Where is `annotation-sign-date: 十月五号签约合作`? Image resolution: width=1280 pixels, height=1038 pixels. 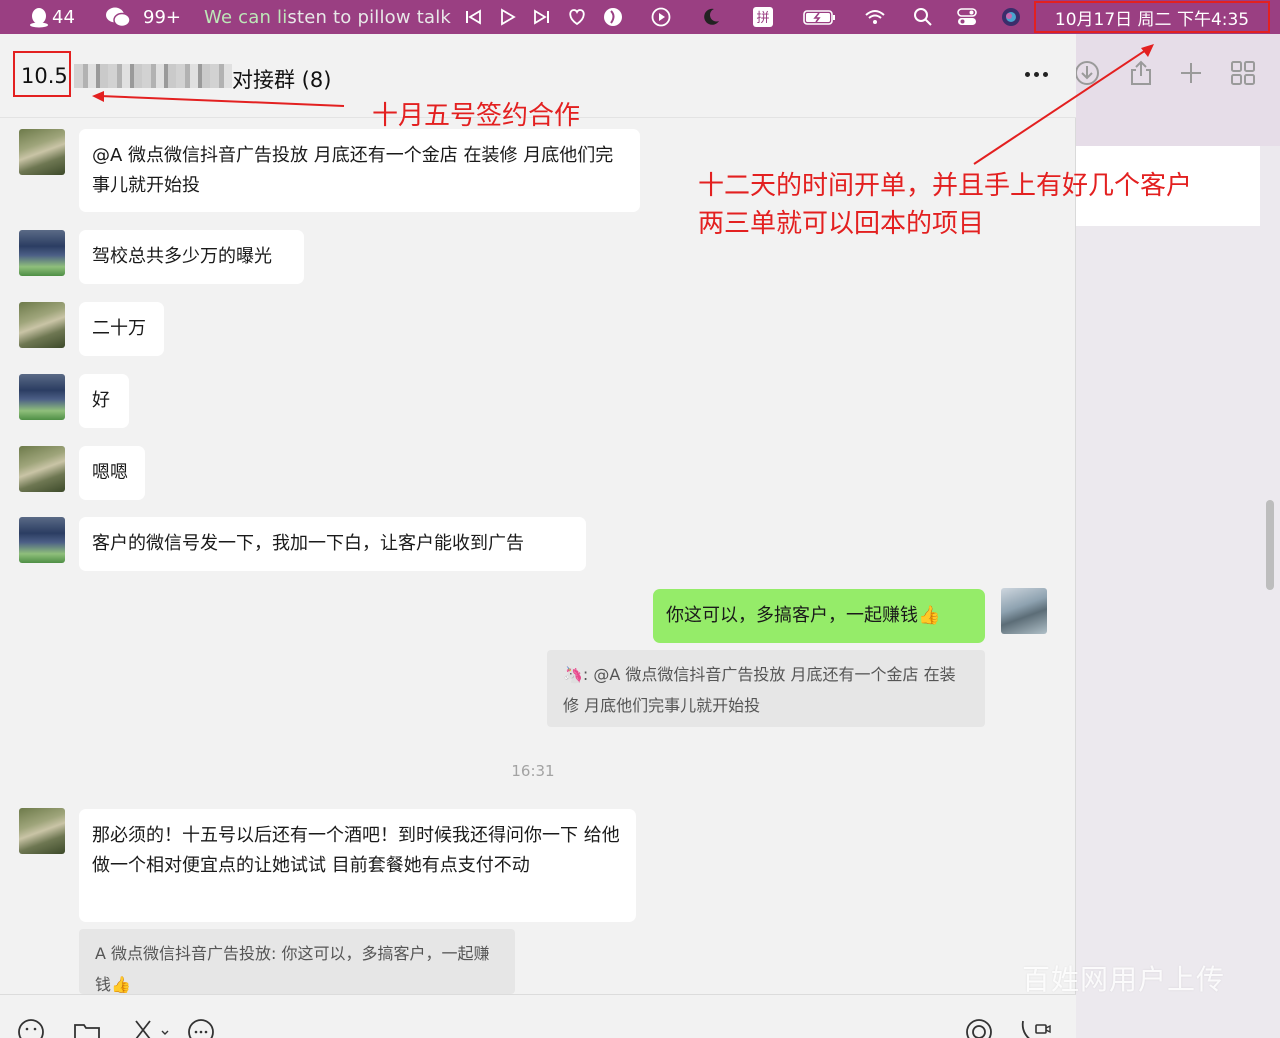
annotation-sign-date: 十月五号签约合作 is located at coordinates (476, 116).